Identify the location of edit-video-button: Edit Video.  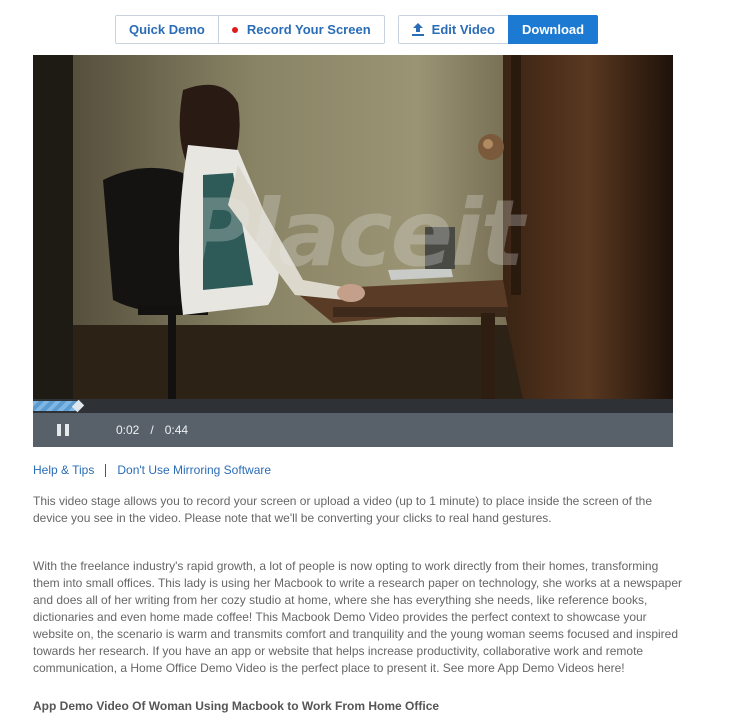
(453, 29).